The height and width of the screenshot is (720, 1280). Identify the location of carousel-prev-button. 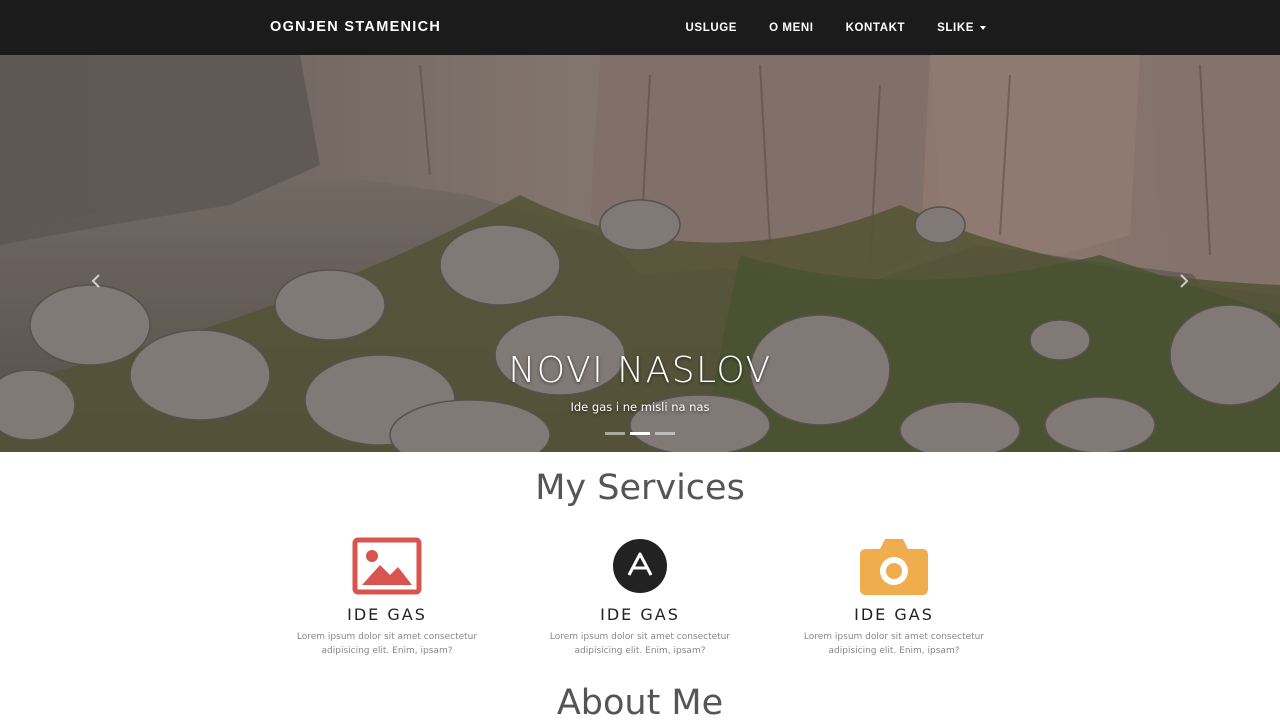
(96, 281).